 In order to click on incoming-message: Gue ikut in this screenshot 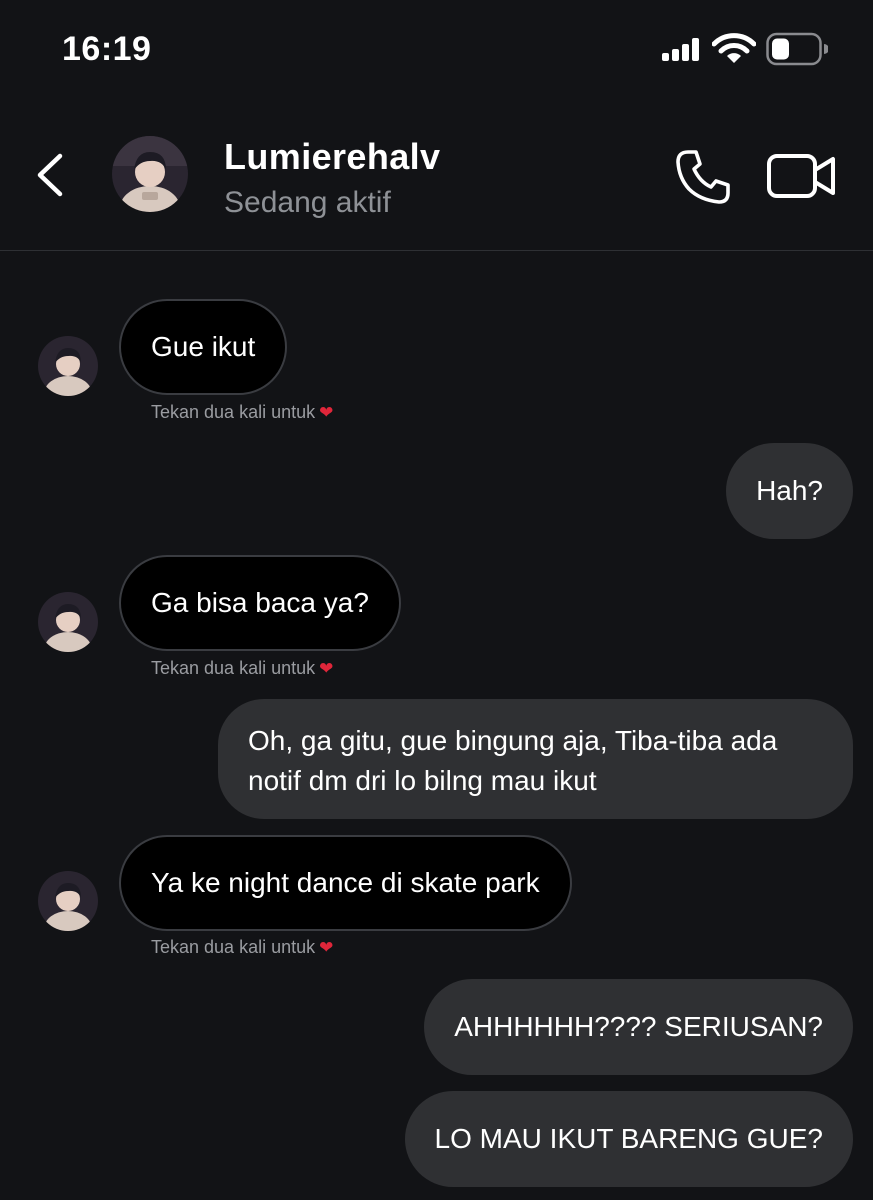, I will do `click(203, 347)`.